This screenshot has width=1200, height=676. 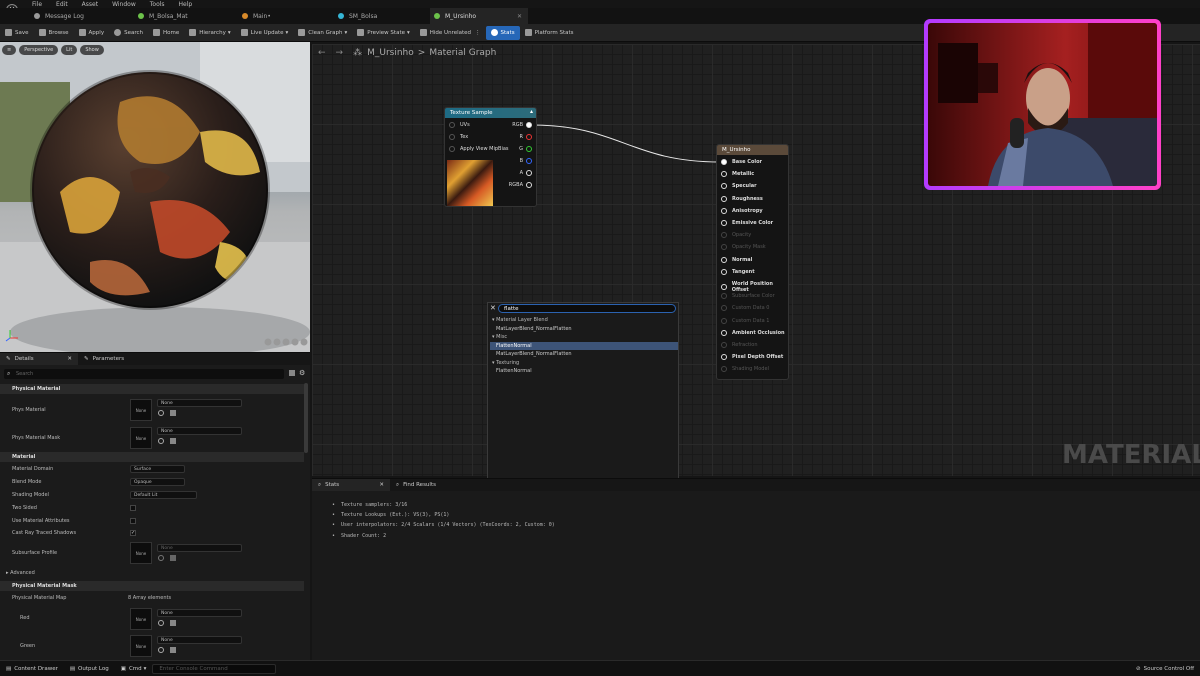 What do you see at coordinates (39, 50) in the screenshot?
I see `perspective-button: Perspective` at bounding box center [39, 50].